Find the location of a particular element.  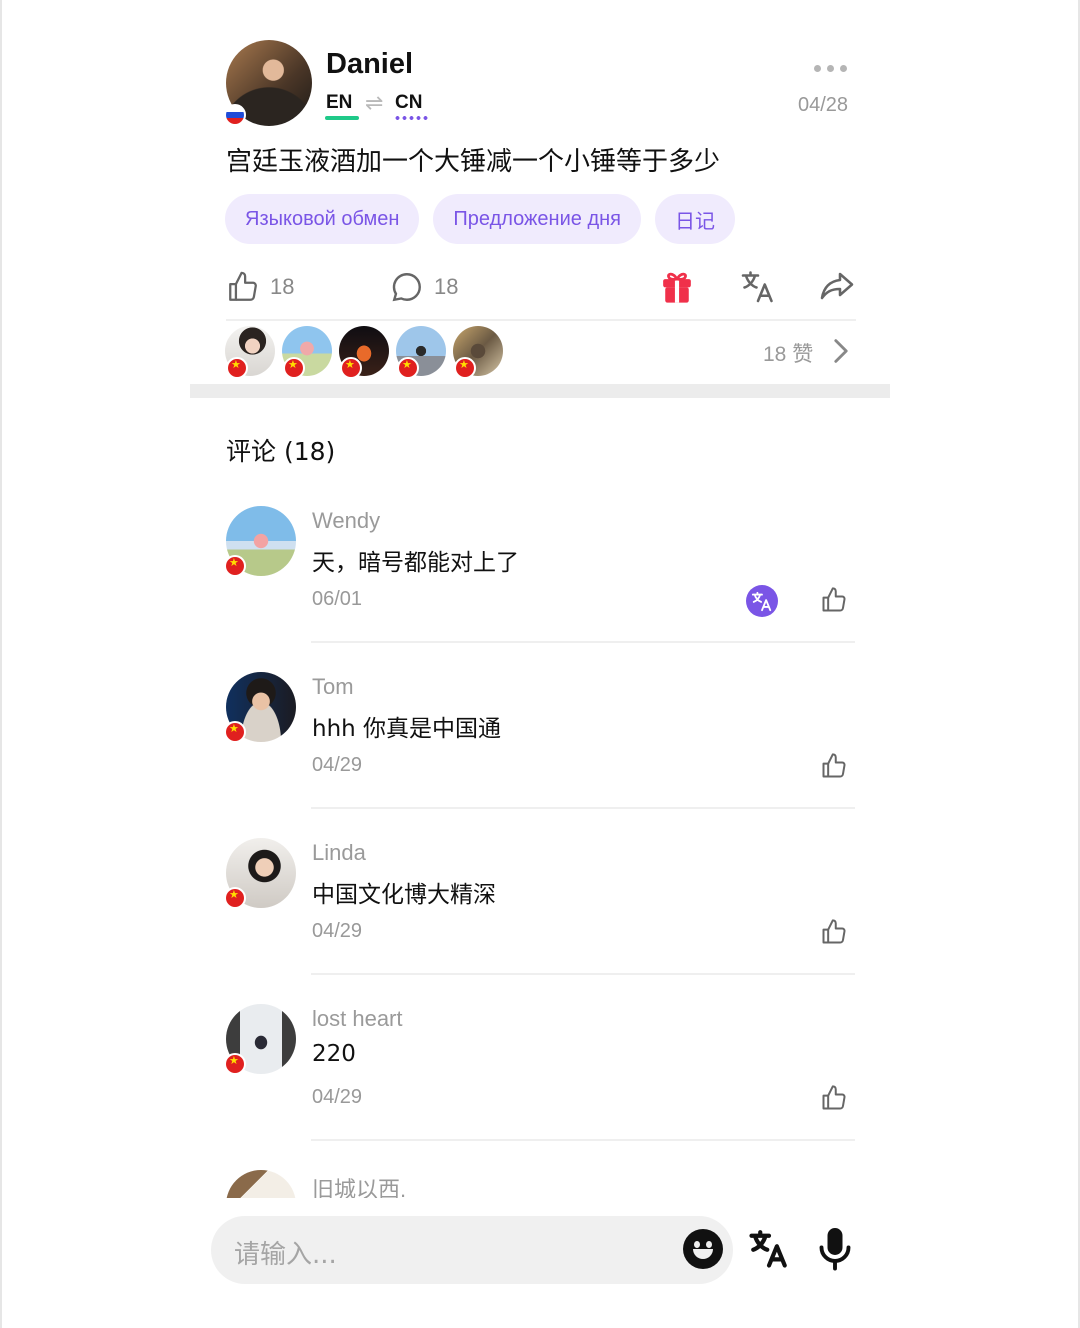

post-date: 04/28 is located at coordinates (823, 105).